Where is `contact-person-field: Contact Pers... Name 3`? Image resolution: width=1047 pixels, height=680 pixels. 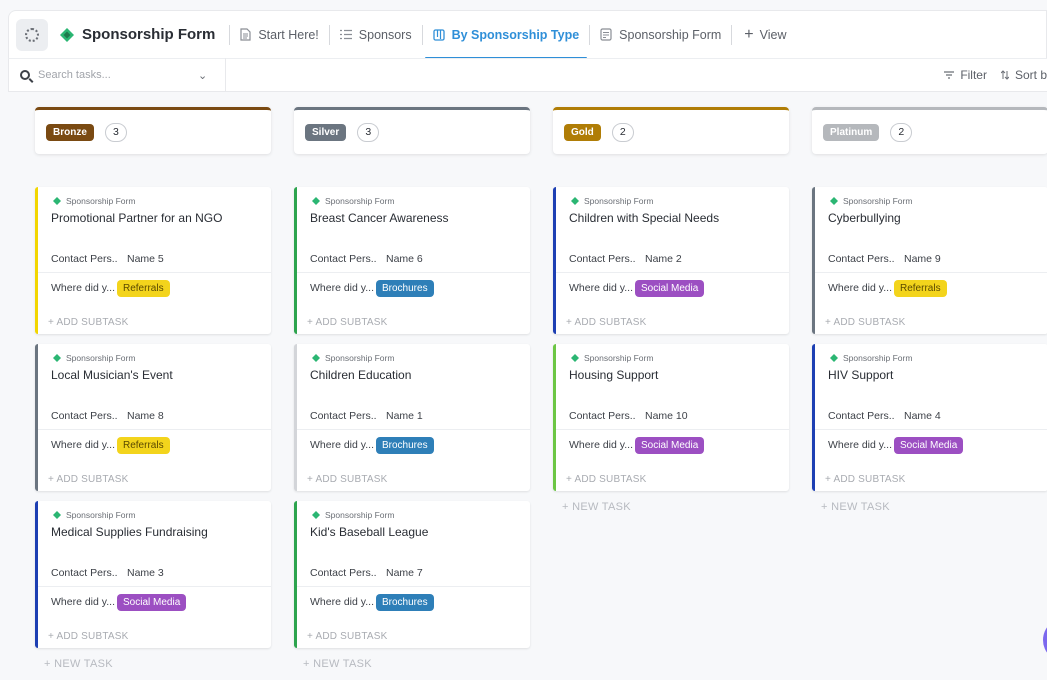 contact-person-field: Contact Pers... Name 3 is located at coordinates (154, 573).